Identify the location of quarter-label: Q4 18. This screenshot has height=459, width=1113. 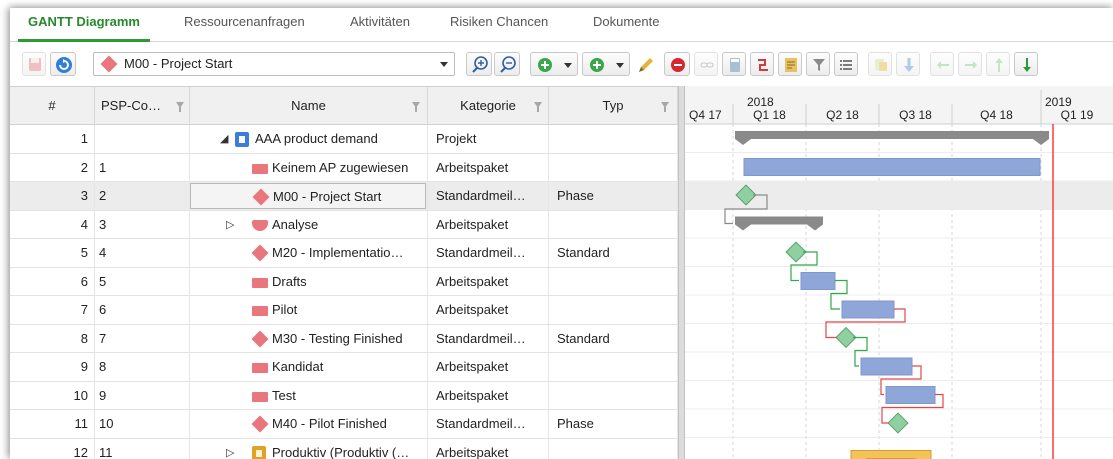
(996, 115).